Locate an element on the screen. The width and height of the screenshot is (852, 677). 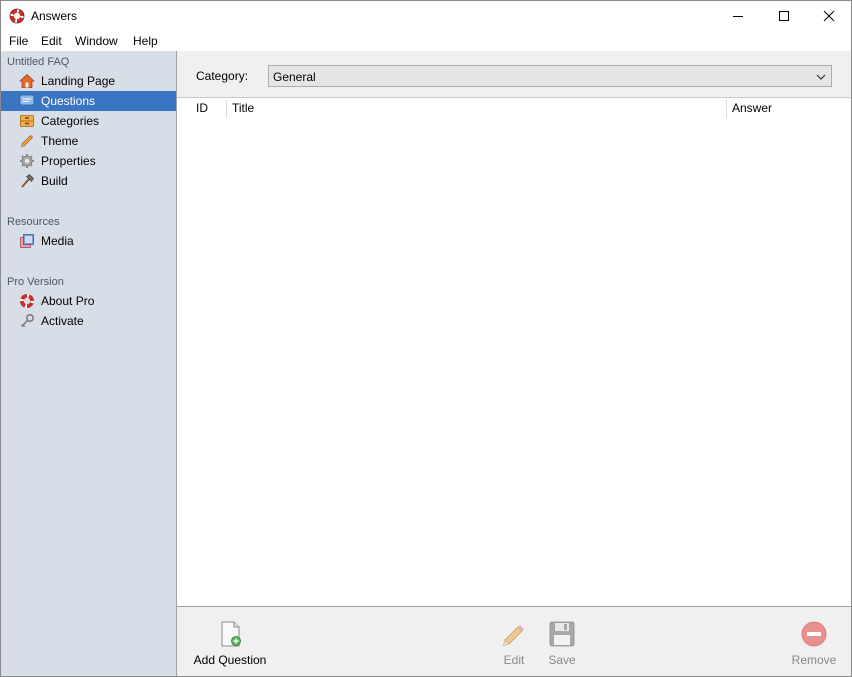
title-bar: Answers is located at coordinates (426, 16).